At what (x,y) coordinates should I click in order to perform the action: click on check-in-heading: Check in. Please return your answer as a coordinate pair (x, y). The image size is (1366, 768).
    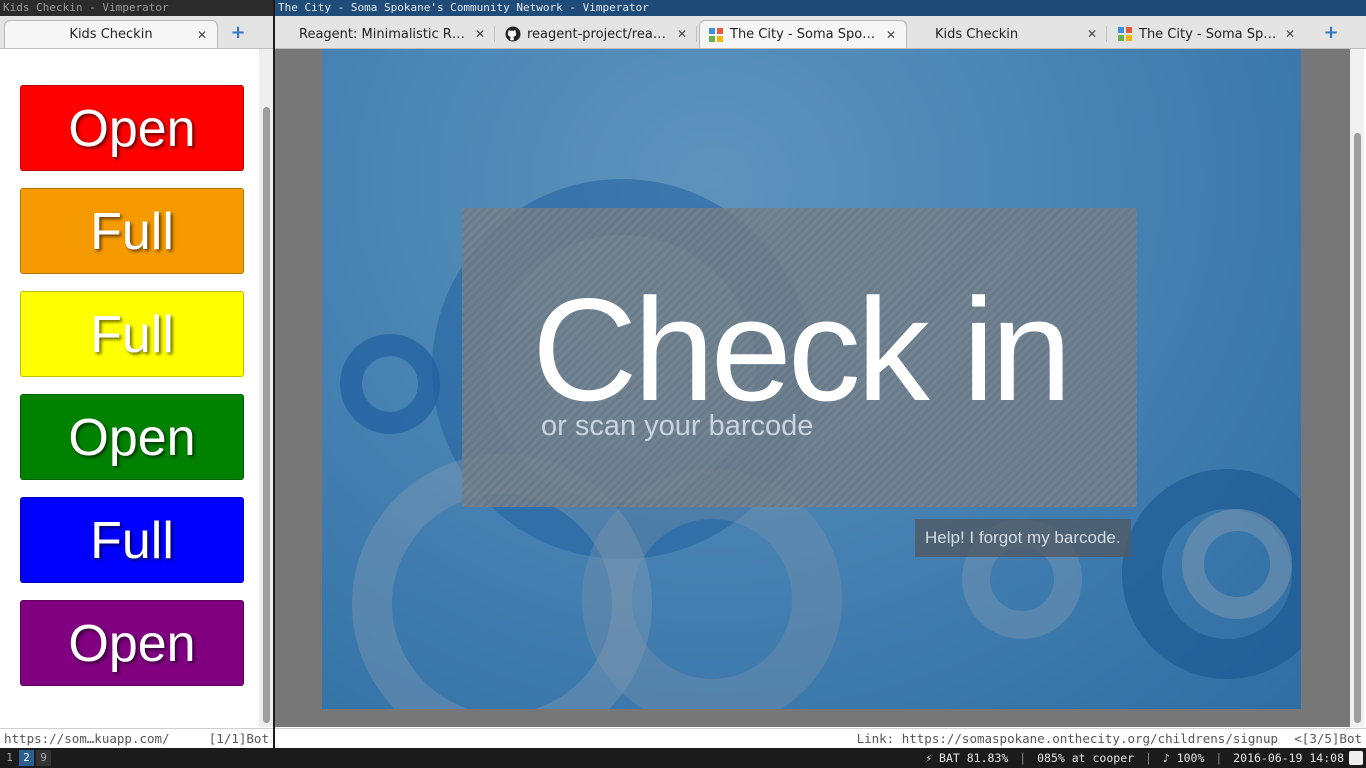
    Looking at the image, I should click on (802, 350).